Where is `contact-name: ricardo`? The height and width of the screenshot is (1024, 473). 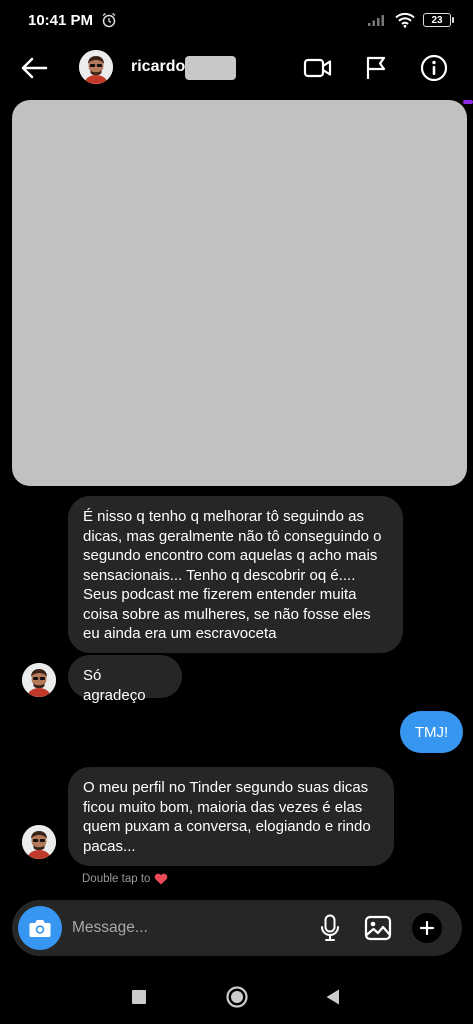
contact-name: ricardo is located at coordinates (158, 67).